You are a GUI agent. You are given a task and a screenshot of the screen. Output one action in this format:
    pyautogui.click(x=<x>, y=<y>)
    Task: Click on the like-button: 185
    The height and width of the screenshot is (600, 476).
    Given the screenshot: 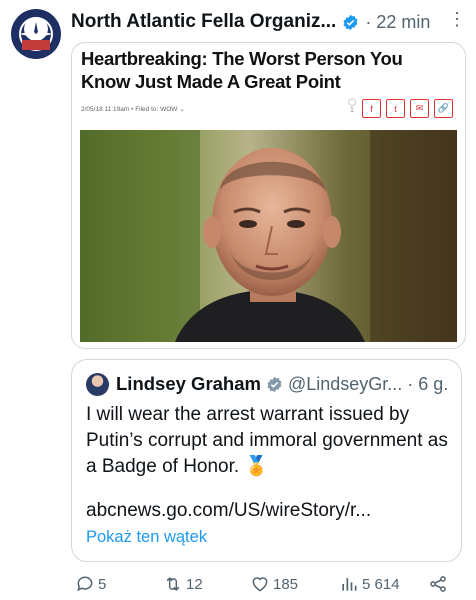 What is the action you would take?
    pyautogui.click(x=274, y=584)
    